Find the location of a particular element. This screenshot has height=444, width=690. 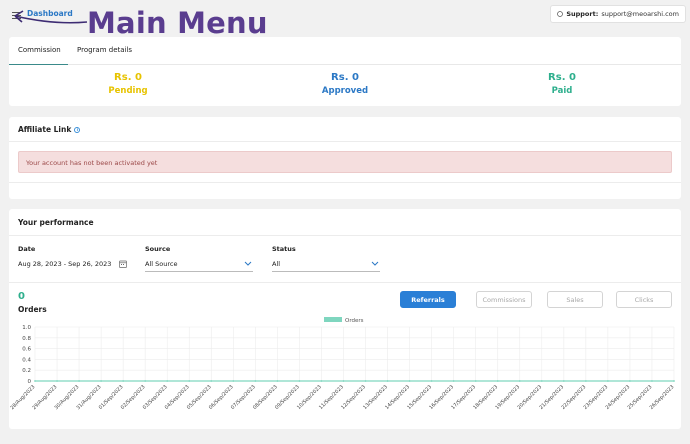

annotation-arrow-icon is located at coordinates (51, 17).